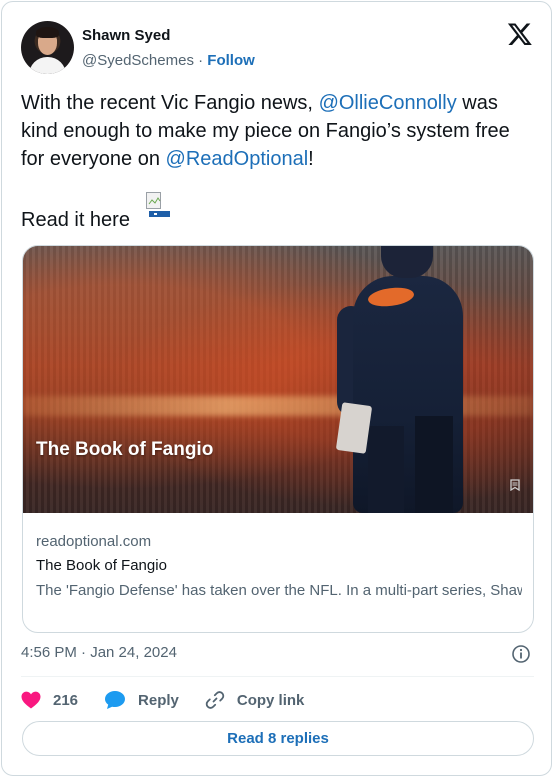  What do you see at coordinates (237, 159) in the screenshot?
I see `mention-readoptional: @ReadOptional` at bounding box center [237, 159].